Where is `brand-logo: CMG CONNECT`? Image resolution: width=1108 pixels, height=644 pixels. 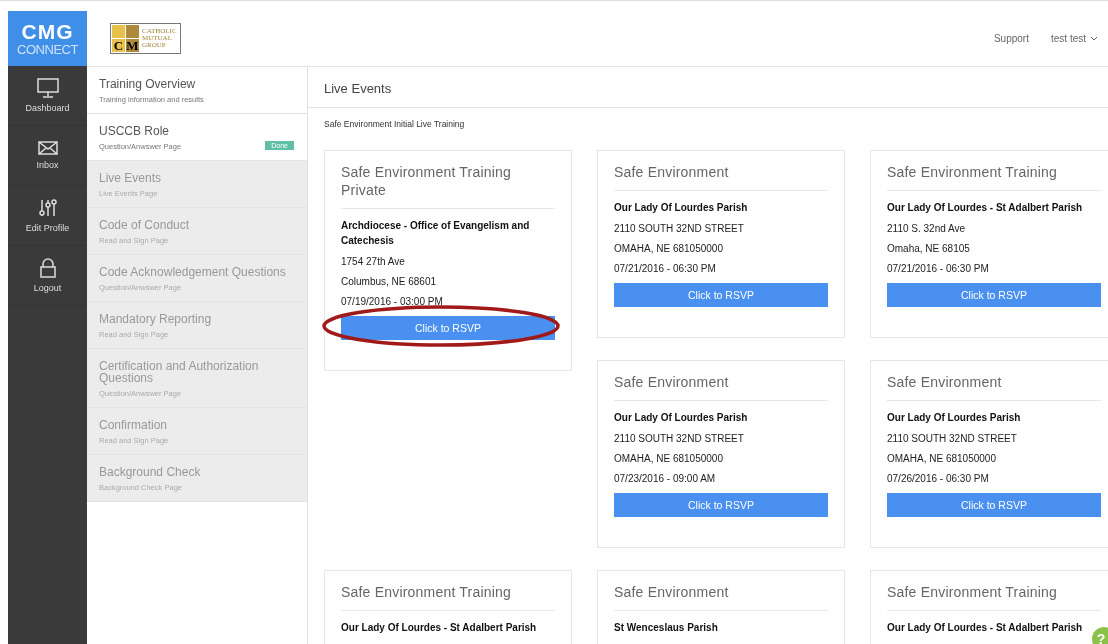 brand-logo: CMG CONNECT is located at coordinates (47, 38).